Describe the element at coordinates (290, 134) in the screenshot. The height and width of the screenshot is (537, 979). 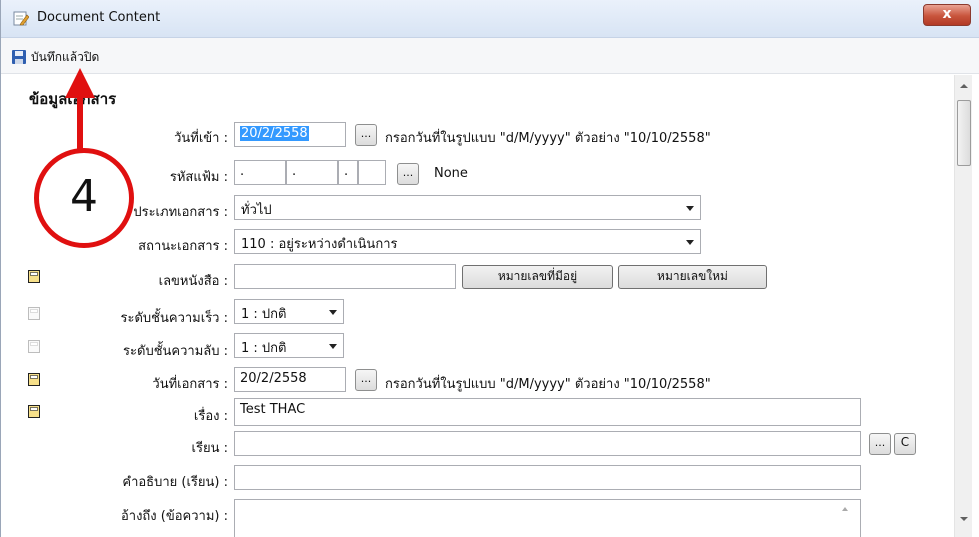
I see `date-in-input: 20/2/2558` at that location.